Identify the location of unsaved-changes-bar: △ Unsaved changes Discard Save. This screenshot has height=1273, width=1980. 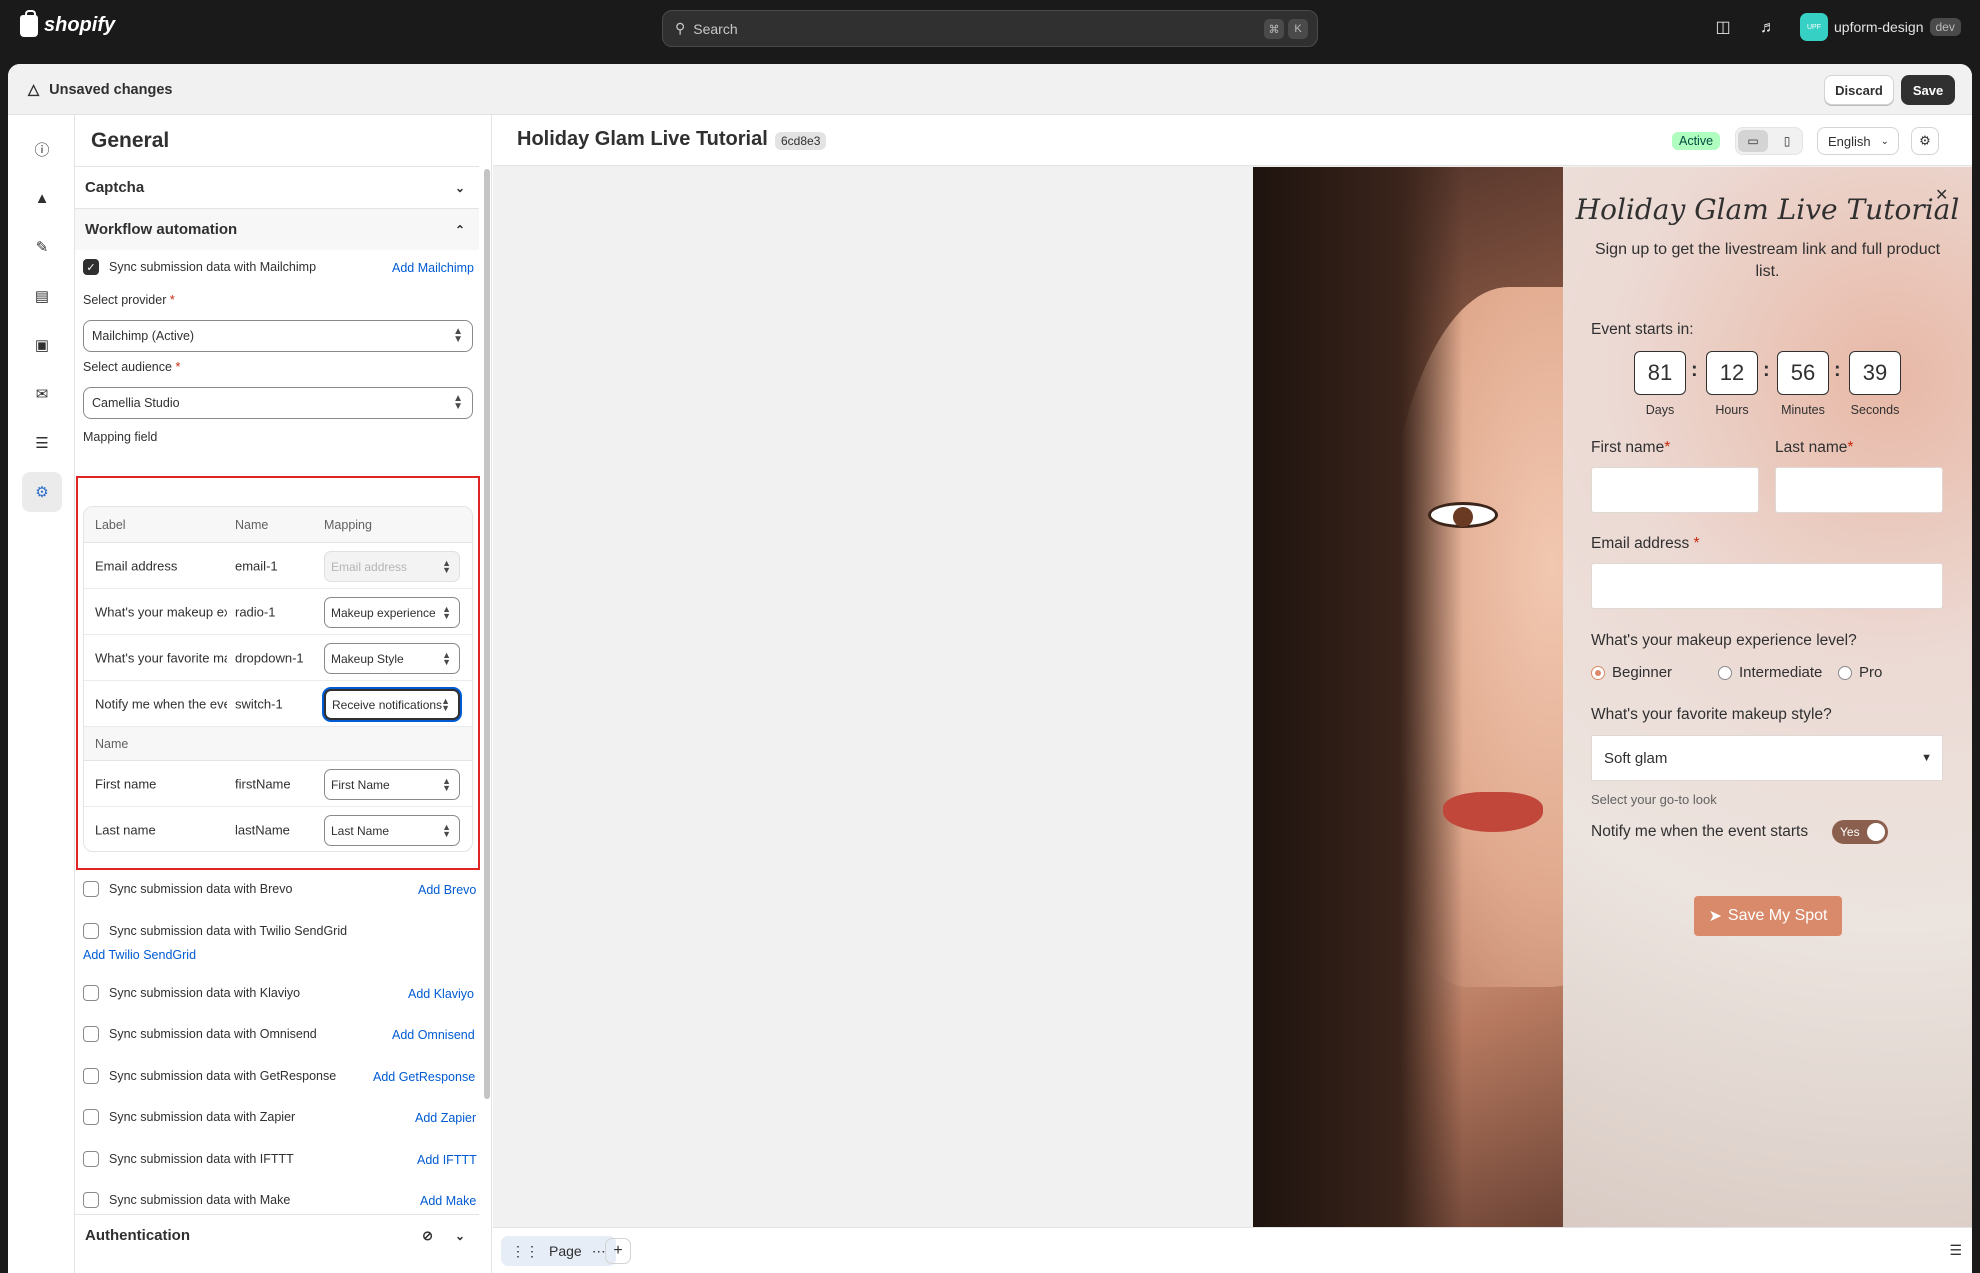
(990, 89).